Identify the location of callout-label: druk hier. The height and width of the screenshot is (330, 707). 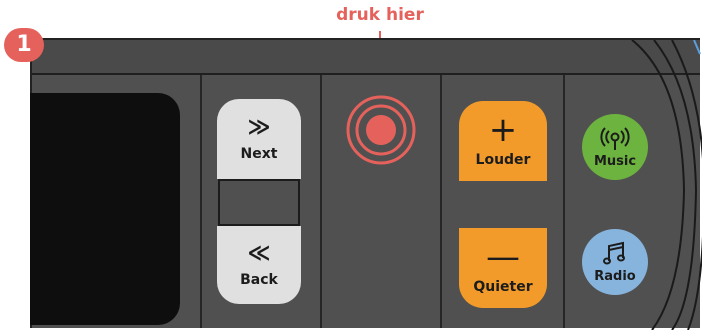
(380, 15).